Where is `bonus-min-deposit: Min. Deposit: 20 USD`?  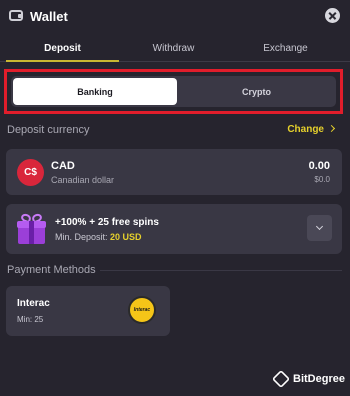
bonus-min-deposit: Min. Deposit: 20 USD is located at coordinates (98, 237).